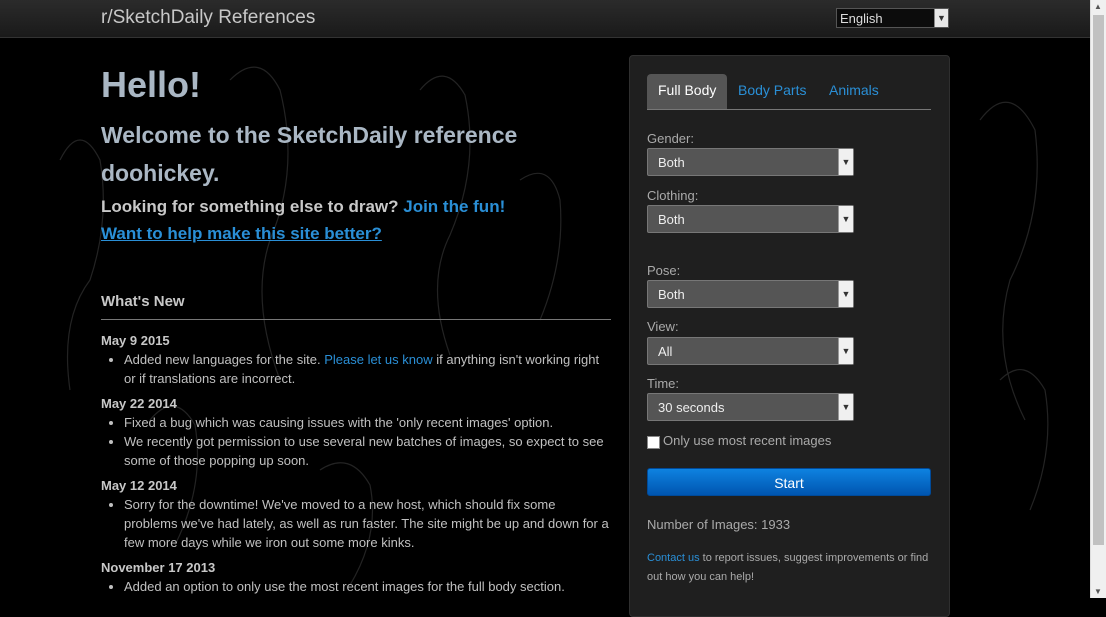 The width and height of the screenshot is (1106, 617). Describe the element at coordinates (653, 442) in the screenshot. I see `recent-only-checkbox` at that location.